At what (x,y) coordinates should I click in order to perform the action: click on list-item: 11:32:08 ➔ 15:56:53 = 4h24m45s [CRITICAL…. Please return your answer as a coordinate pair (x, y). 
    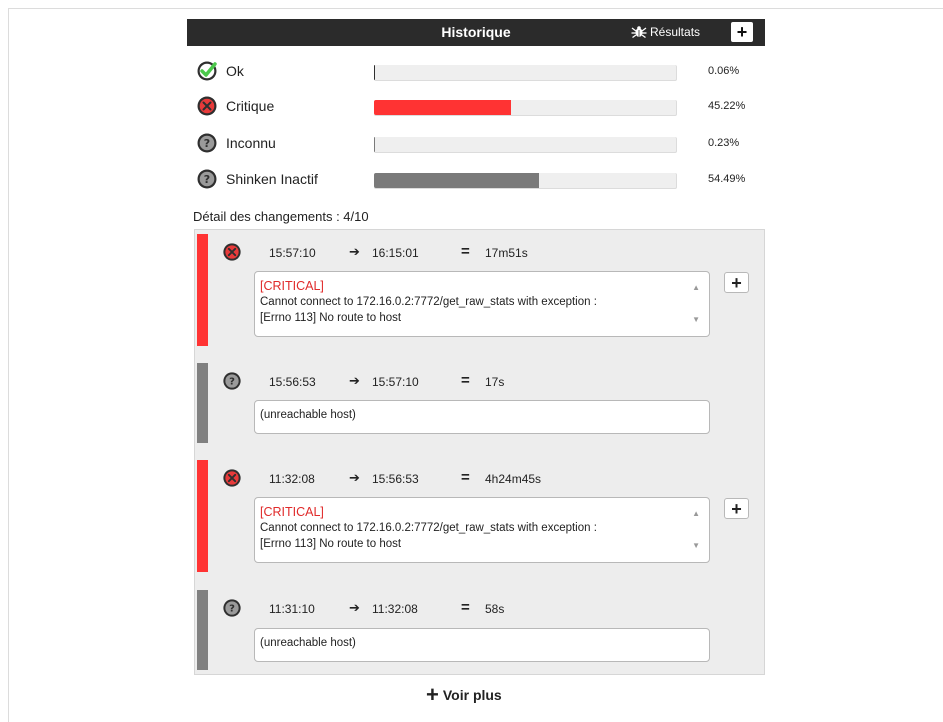
    Looking at the image, I should click on (480, 519).